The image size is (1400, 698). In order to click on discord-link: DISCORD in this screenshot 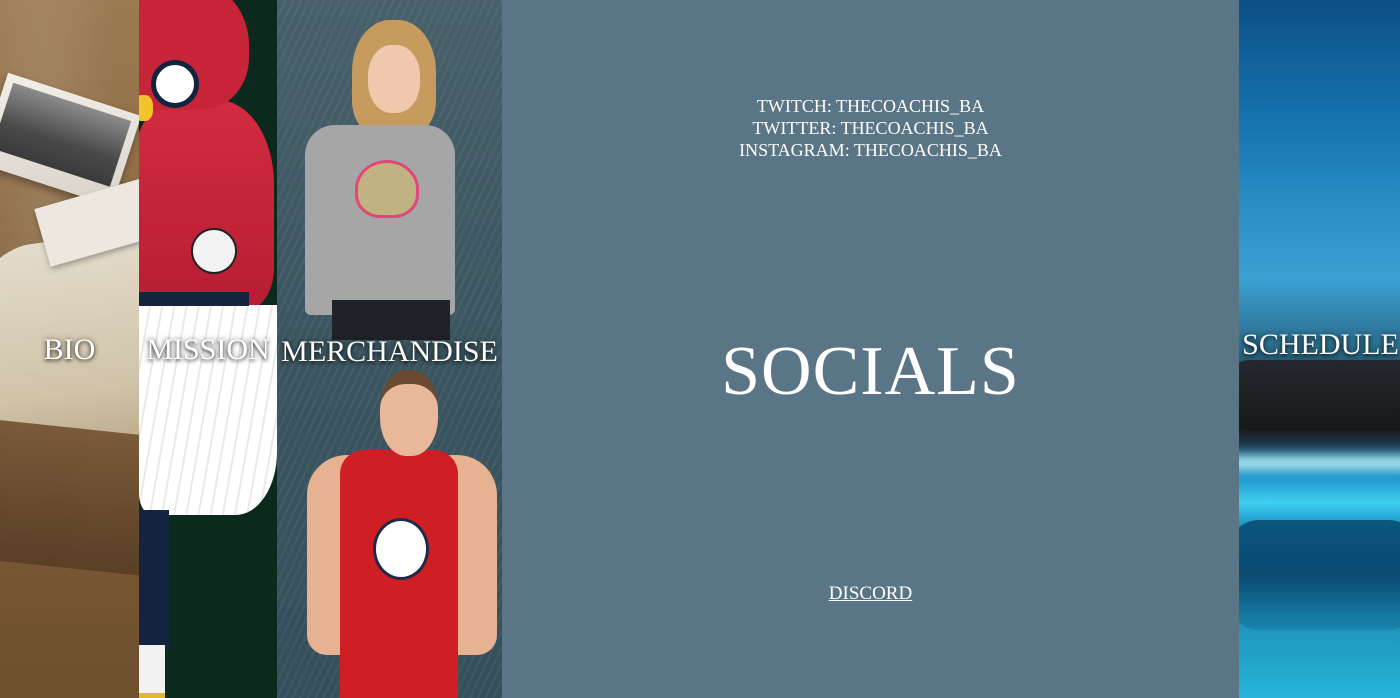, I will do `click(870, 593)`.